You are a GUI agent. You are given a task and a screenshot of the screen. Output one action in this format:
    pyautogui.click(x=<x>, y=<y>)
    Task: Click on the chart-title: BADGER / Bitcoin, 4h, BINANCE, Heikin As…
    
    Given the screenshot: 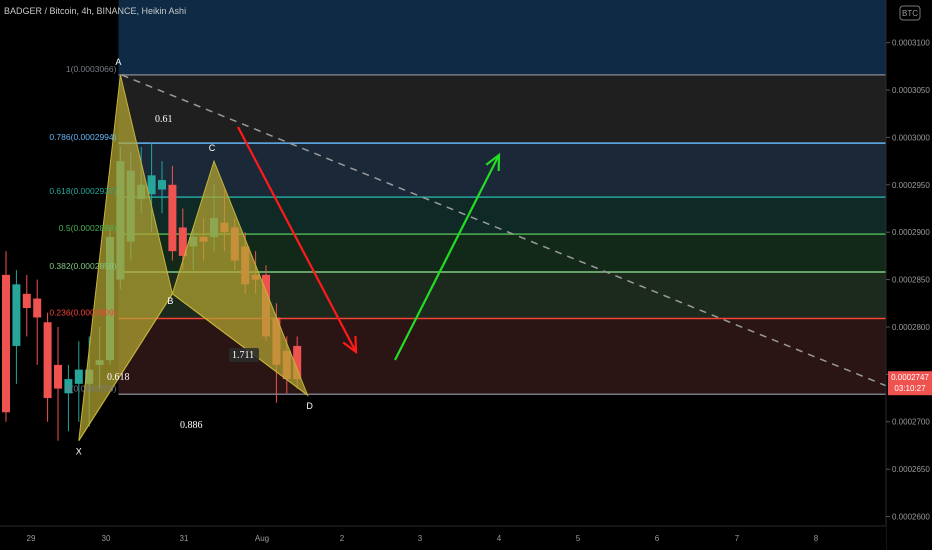 What is the action you would take?
    pyautogui.click(x=95, y=11)
    